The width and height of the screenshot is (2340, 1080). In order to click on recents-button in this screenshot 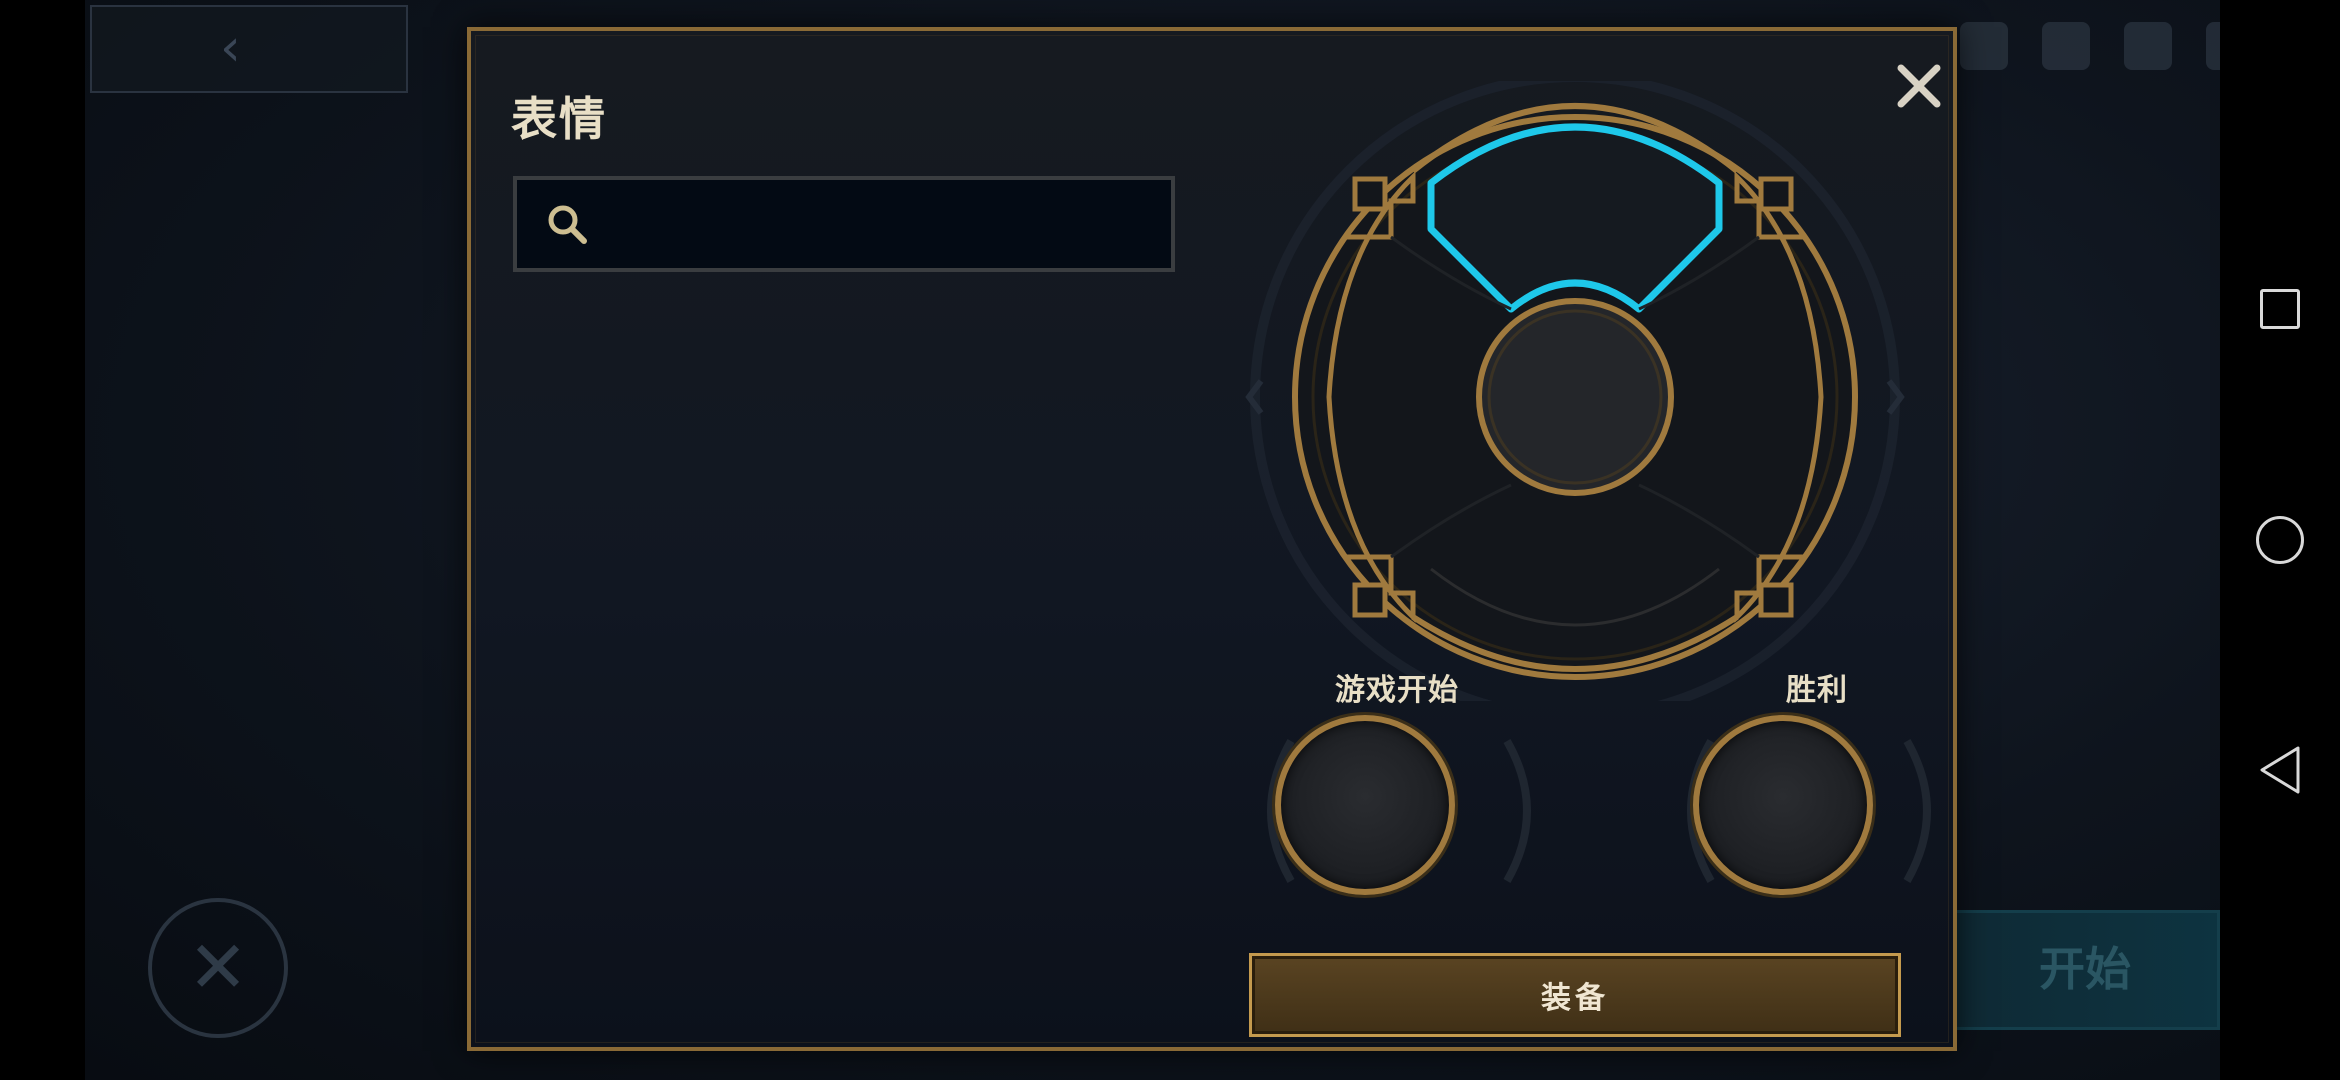, I will do `click(2280, 309)`.